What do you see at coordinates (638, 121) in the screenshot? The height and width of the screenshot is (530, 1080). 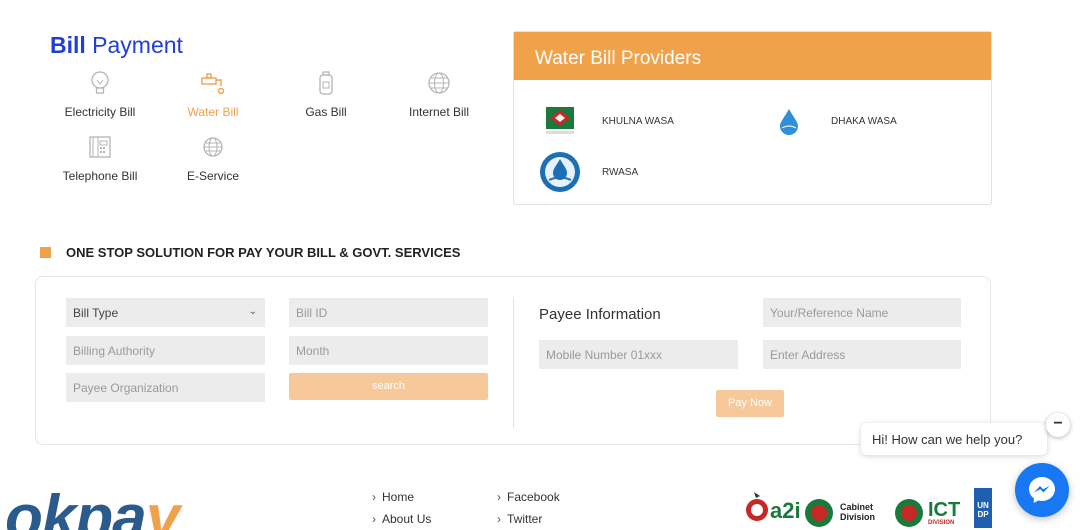 I see `provider-name: KHULNA WASA` at bounding box center [638, 121].